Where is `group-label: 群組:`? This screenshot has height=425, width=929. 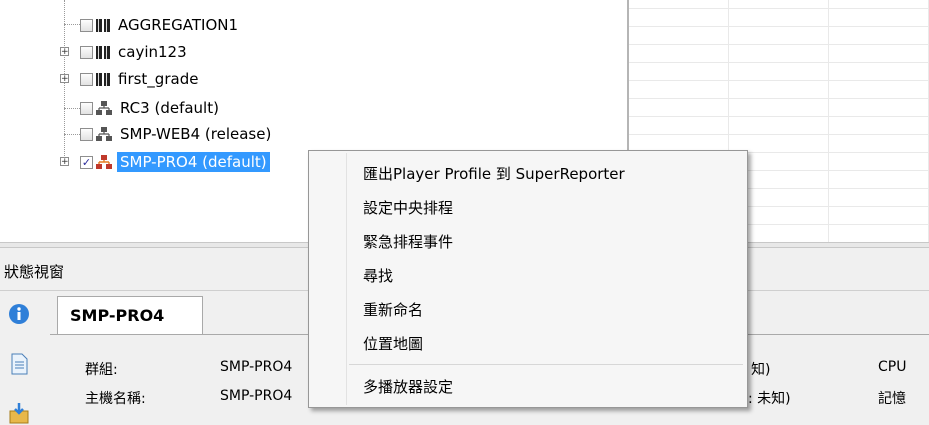
group-label: 群組: is located at coordinates (101, 370).